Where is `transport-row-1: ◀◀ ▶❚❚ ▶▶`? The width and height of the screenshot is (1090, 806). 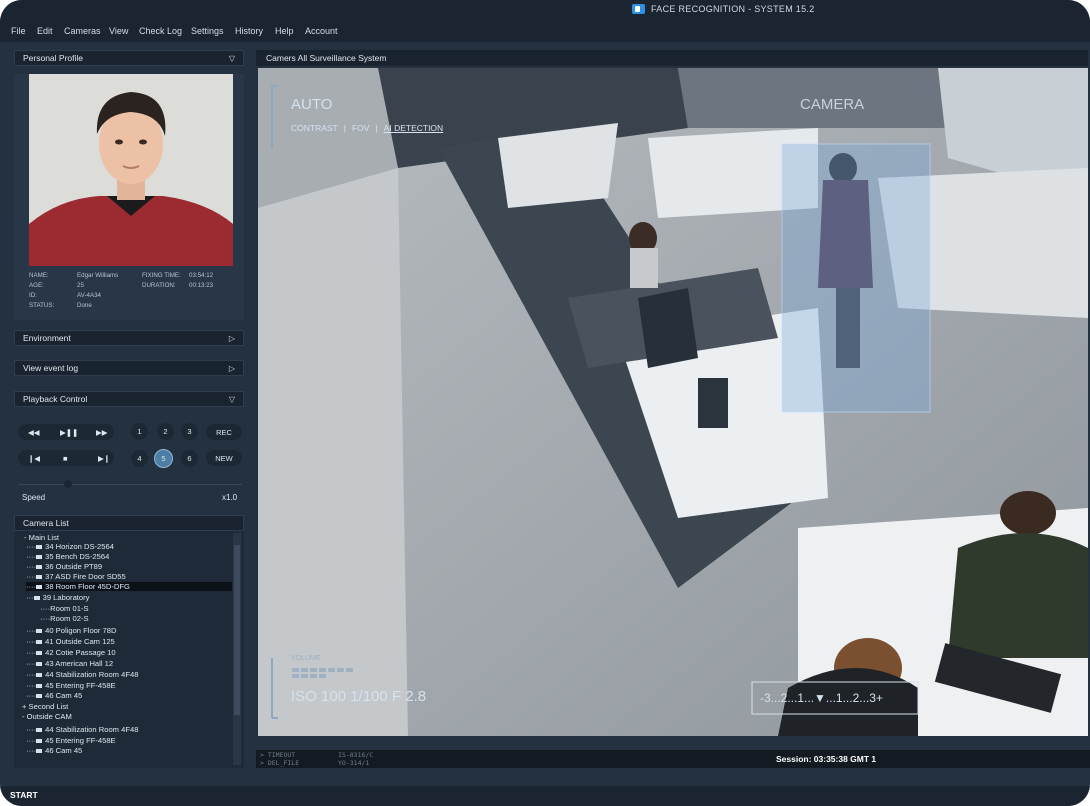
transport-row-1: ◀◀ ▶❚❚ ▶▶ is located at coordinates (66, 432).